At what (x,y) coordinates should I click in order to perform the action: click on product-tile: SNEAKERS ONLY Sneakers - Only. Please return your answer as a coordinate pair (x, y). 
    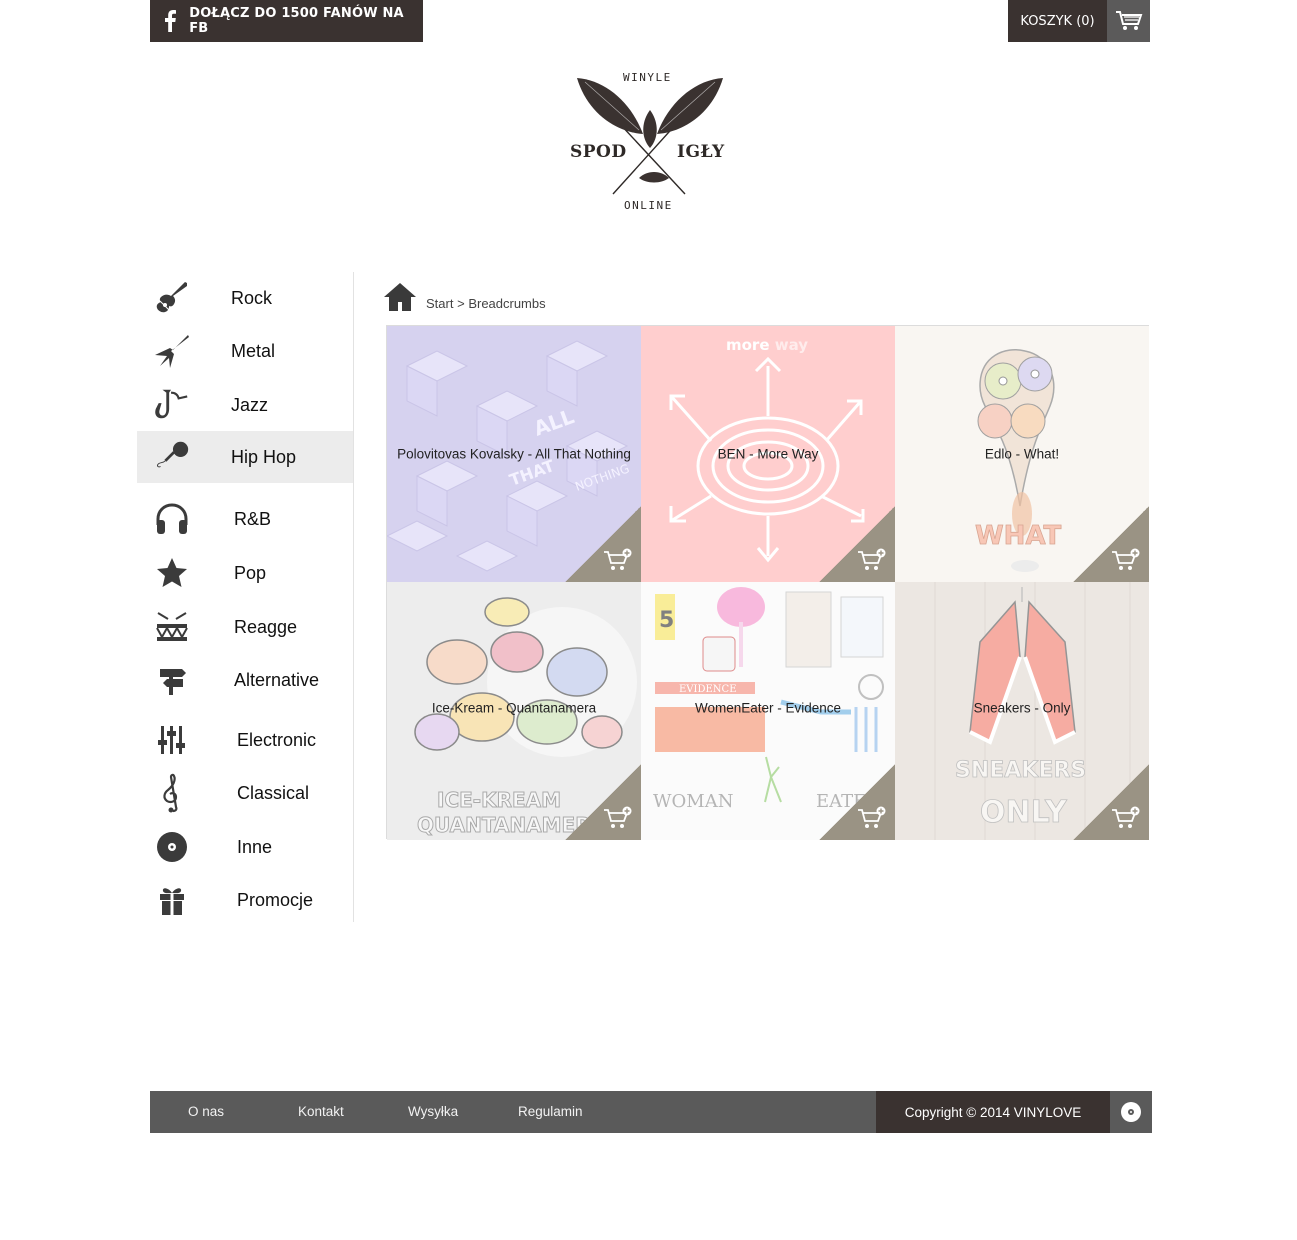
    Looking at the image, I should click on (1022, 711).